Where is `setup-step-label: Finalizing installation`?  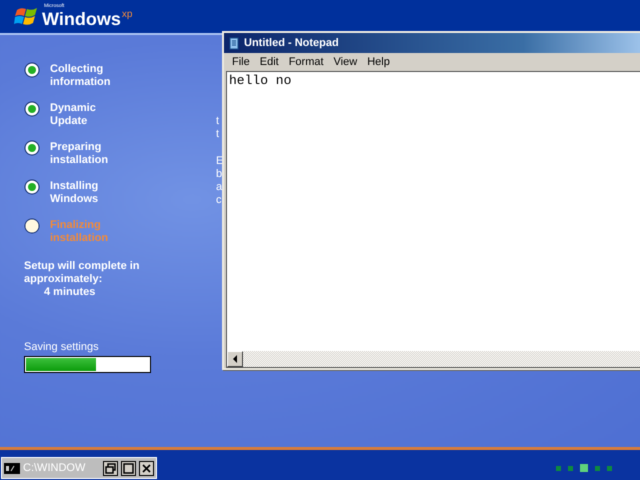 setup-step-label: Finalizing installation is located at coordinates (80, 232).